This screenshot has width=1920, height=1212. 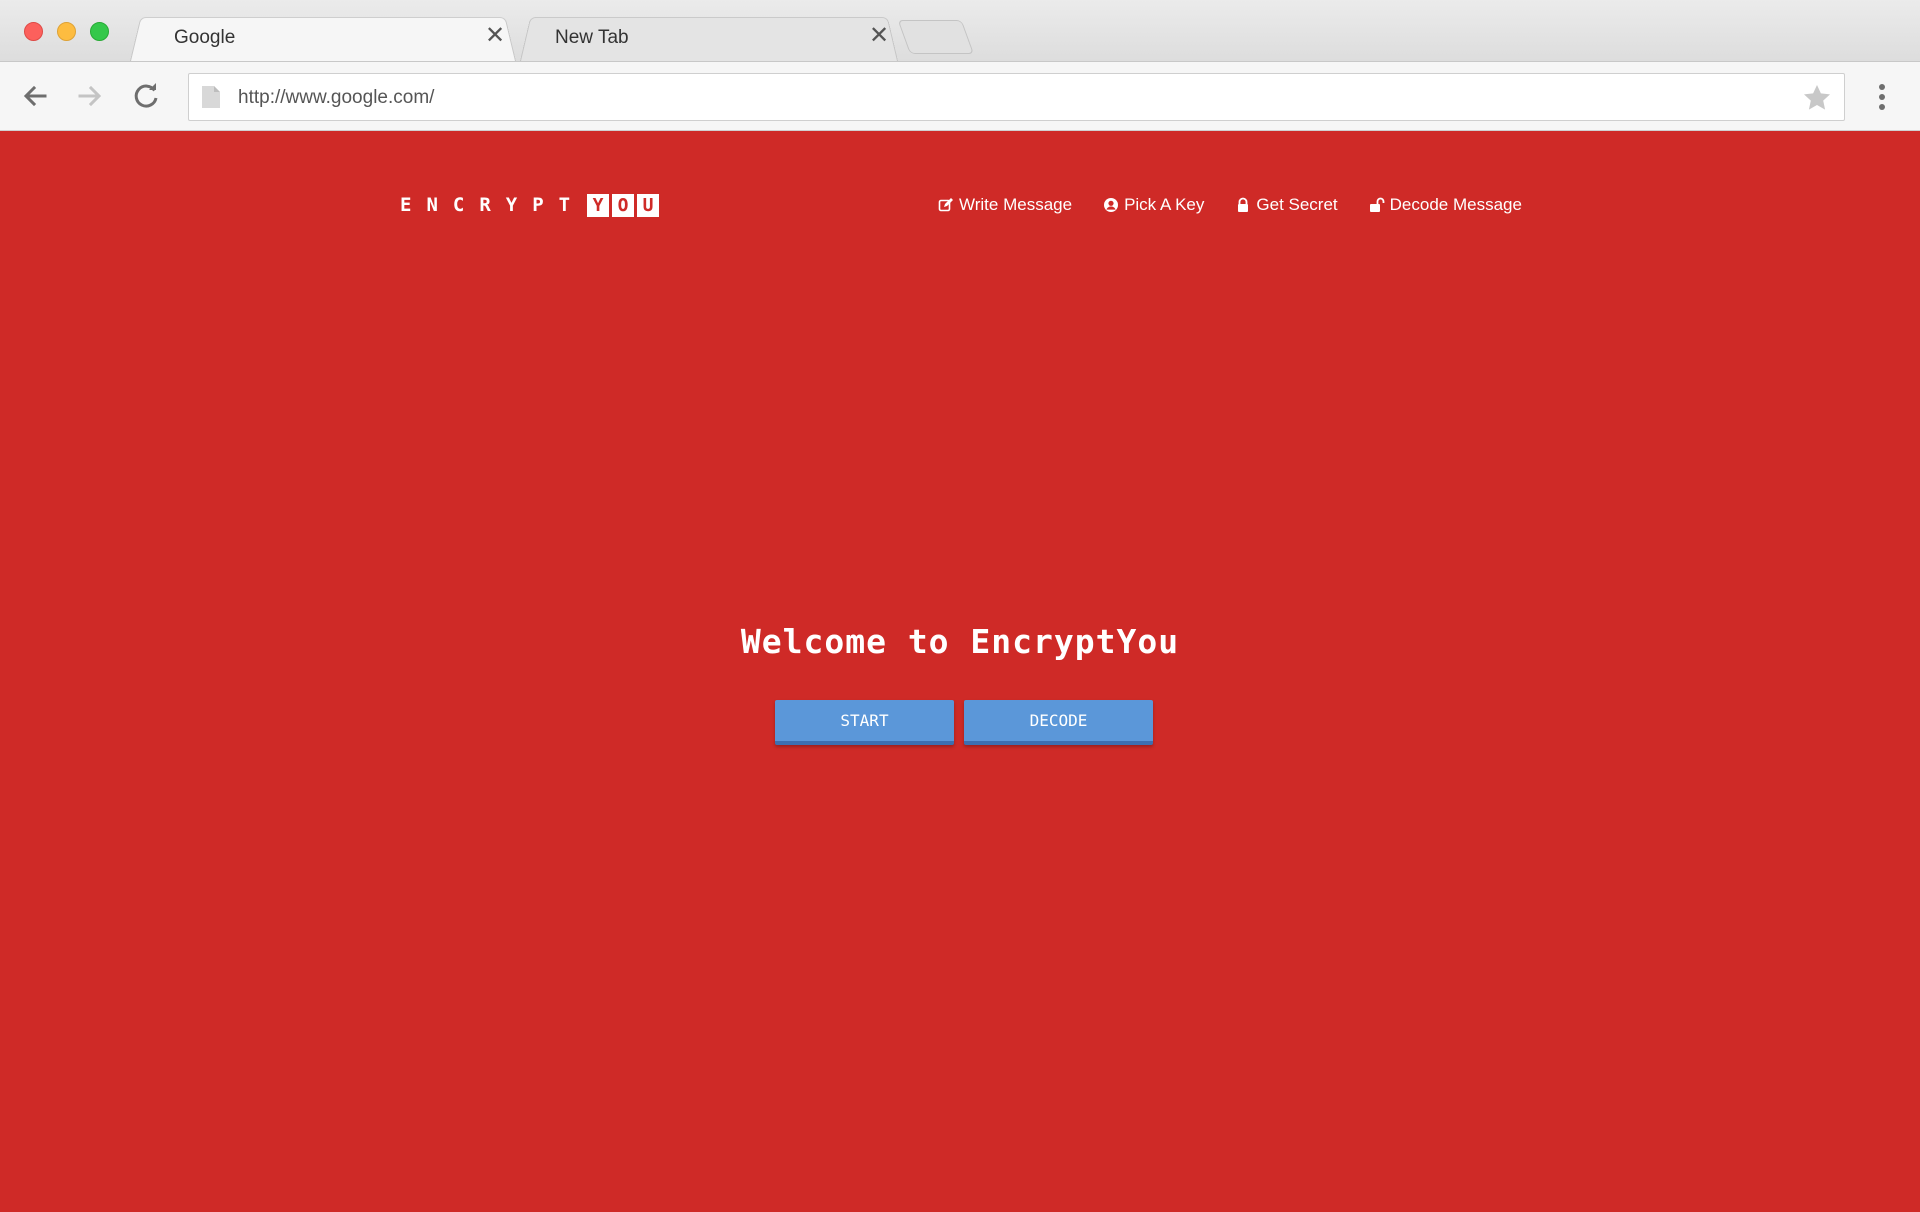 I want to click on browser-titlebar: Google ✕ New Tab ✕, so click(x=960, y=30).